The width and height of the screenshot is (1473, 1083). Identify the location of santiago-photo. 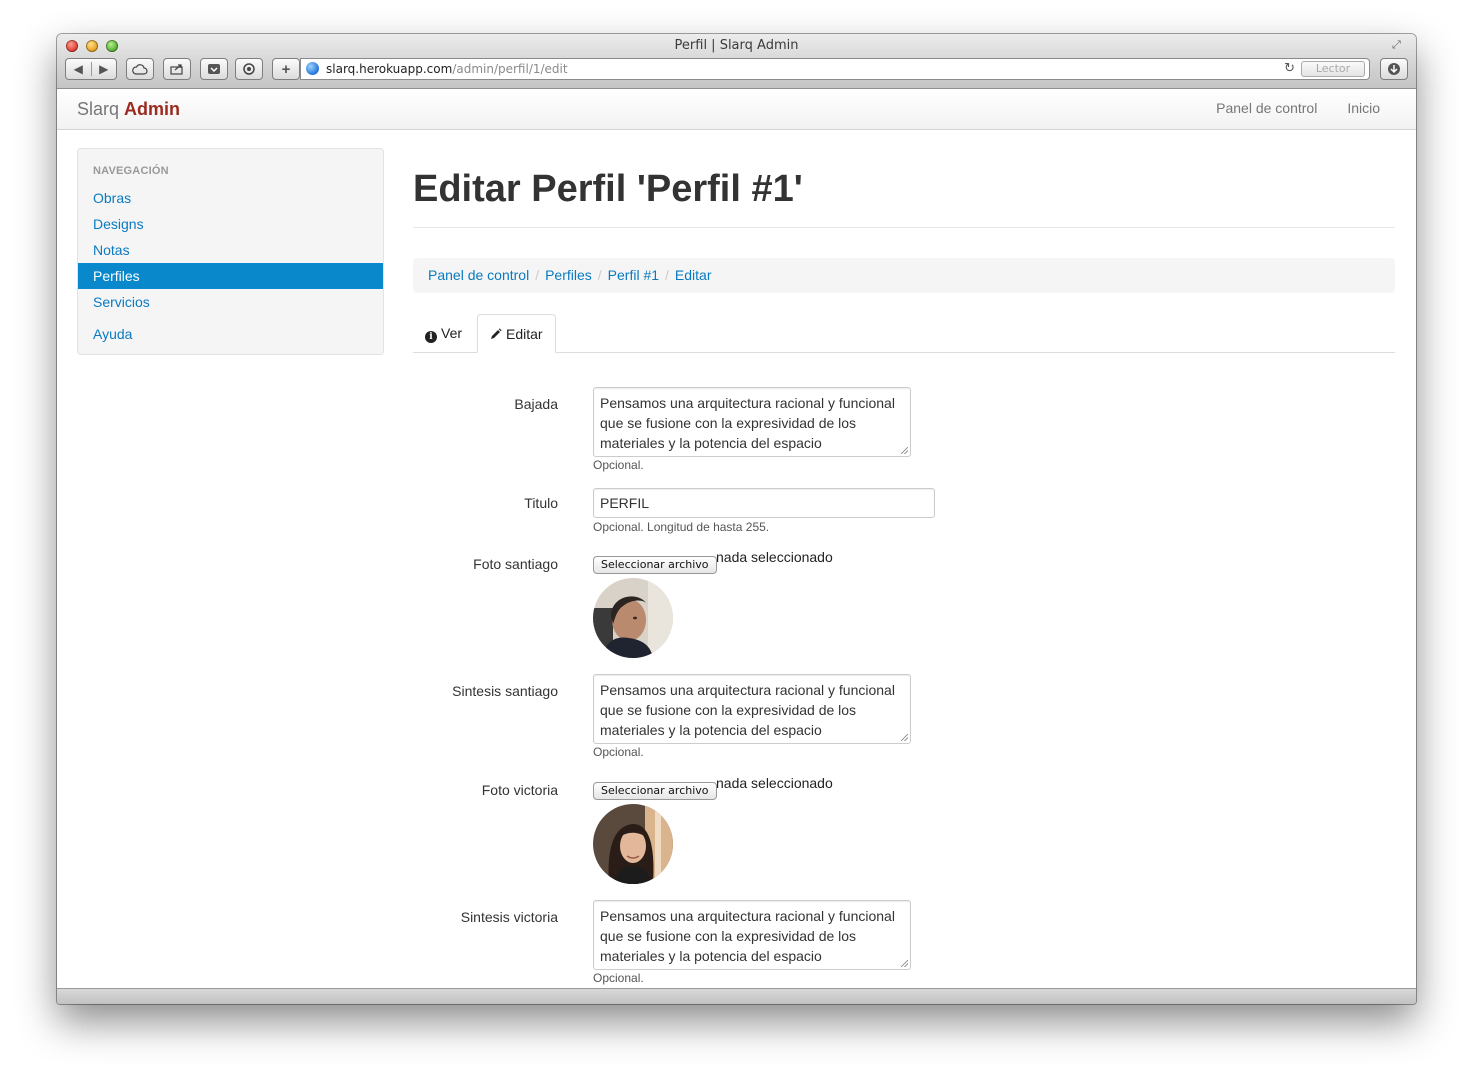
(633, 618).